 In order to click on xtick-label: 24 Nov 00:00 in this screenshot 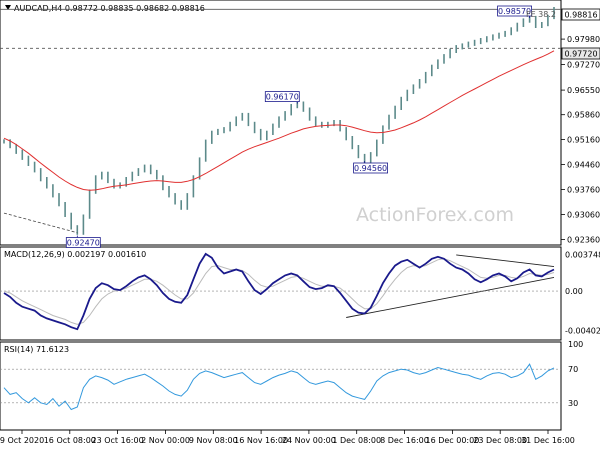, I will do `click(309, 440)`.